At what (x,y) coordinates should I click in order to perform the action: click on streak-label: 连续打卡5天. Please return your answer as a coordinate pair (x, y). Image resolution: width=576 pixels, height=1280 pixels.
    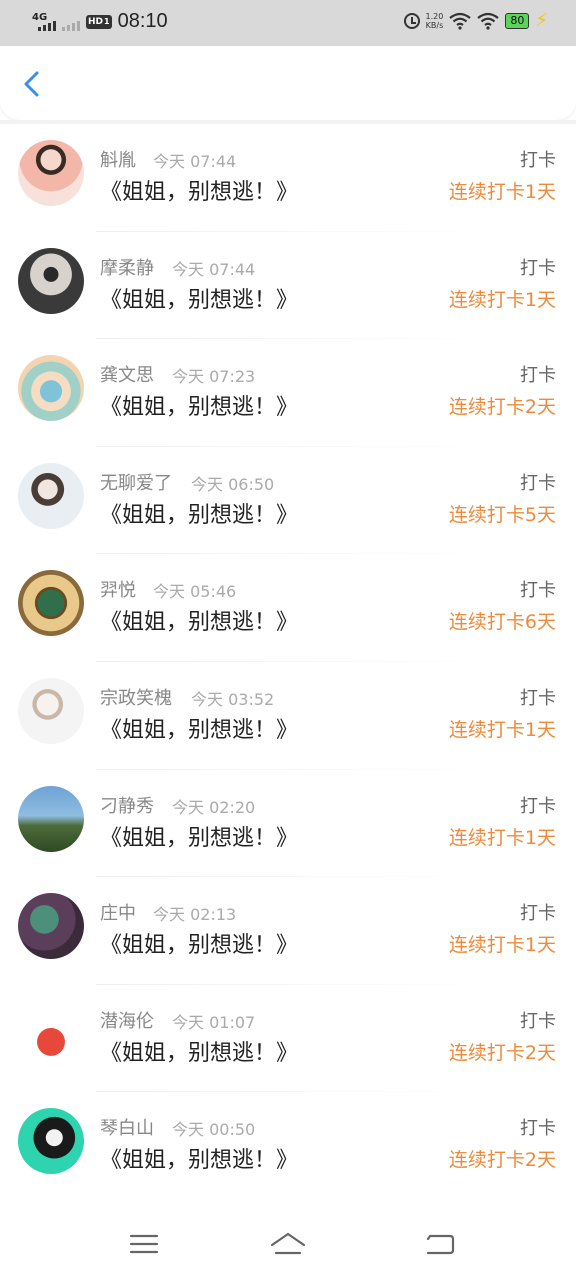
    Looking at the image, I should click on (502, 514).